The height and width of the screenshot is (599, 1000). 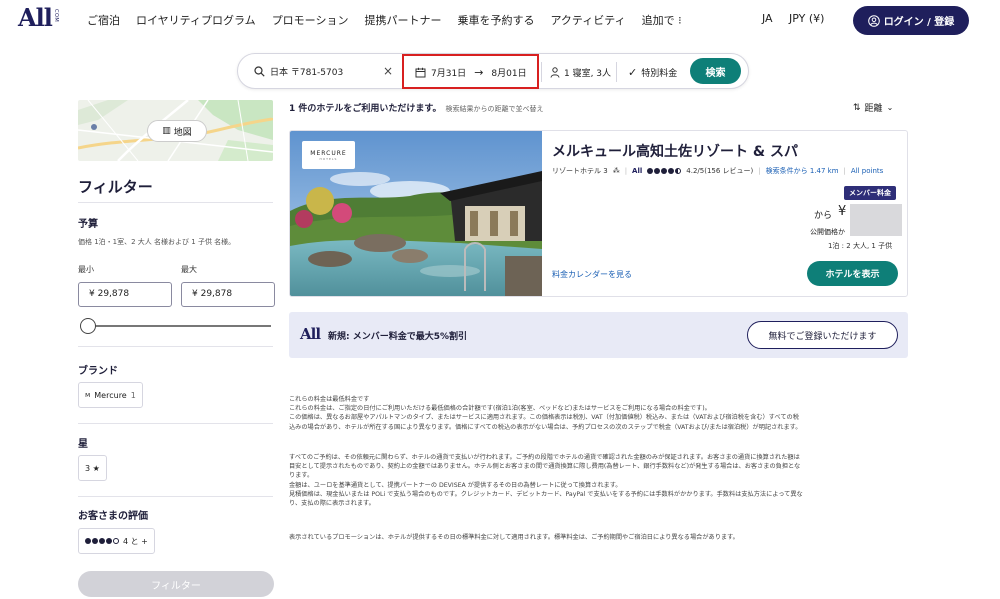 I want to click on free-signup-button: 無料でご登録いただけます, so click(x=822, y=335).